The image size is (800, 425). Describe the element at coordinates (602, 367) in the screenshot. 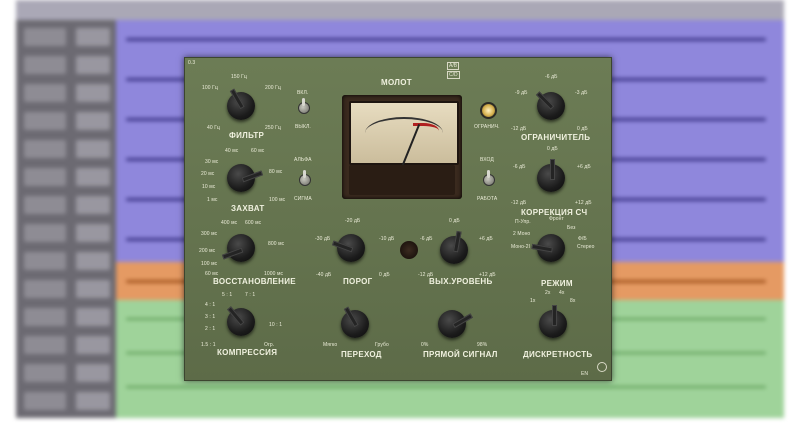

I see `hammer-logo-icon` at that location.